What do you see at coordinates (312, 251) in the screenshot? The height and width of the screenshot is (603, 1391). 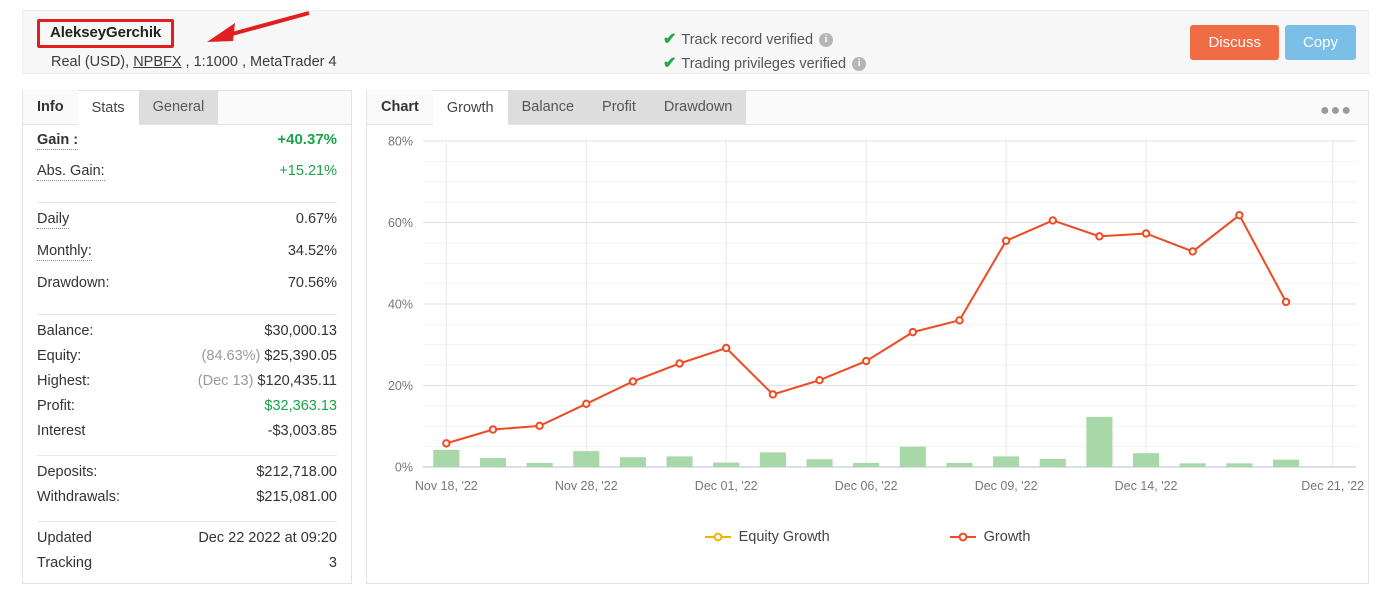 I see `stat-value: 34.52%` at bounding box center [312, 251].